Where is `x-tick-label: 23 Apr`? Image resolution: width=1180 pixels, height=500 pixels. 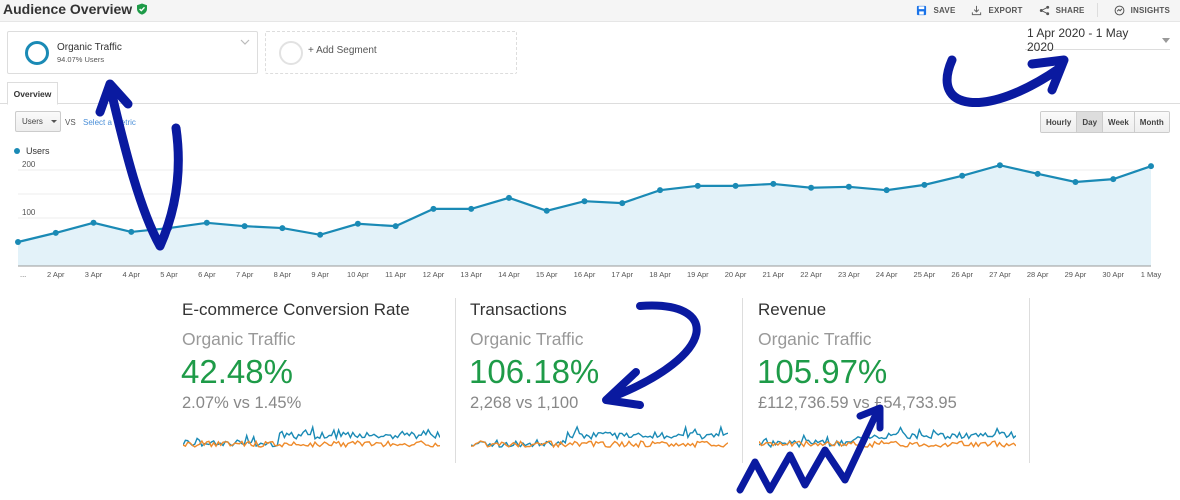
x-tick-label: 23 Apr is located at coordinates (849, 274).